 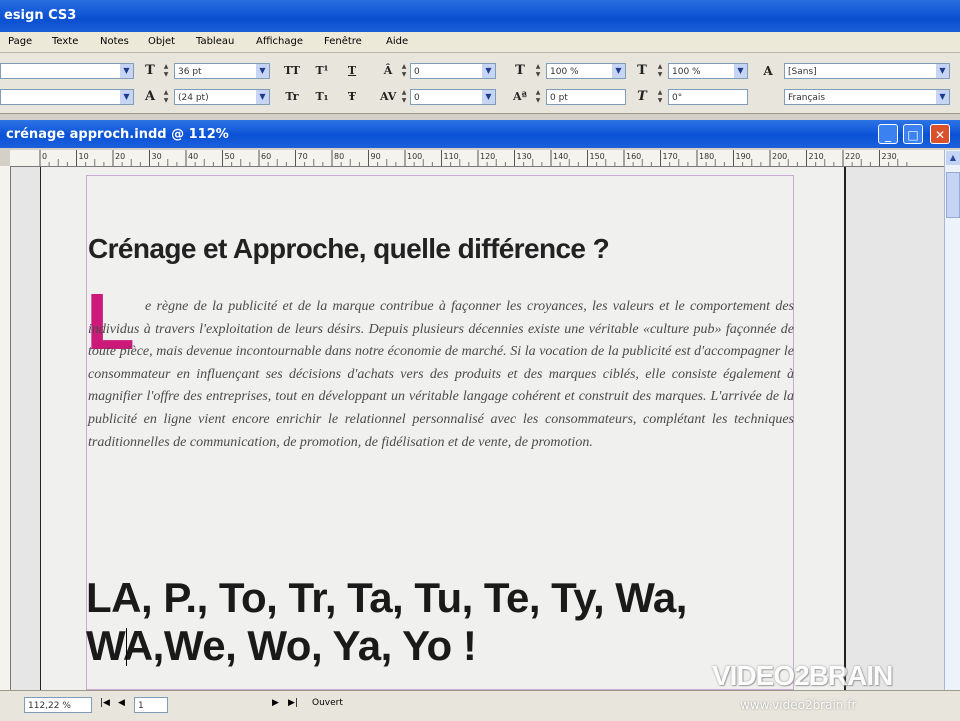 What do you see at coordinates (157, 156) in the screenshot?
I see `ruler-label: 30` at bounding box center [157, 156].